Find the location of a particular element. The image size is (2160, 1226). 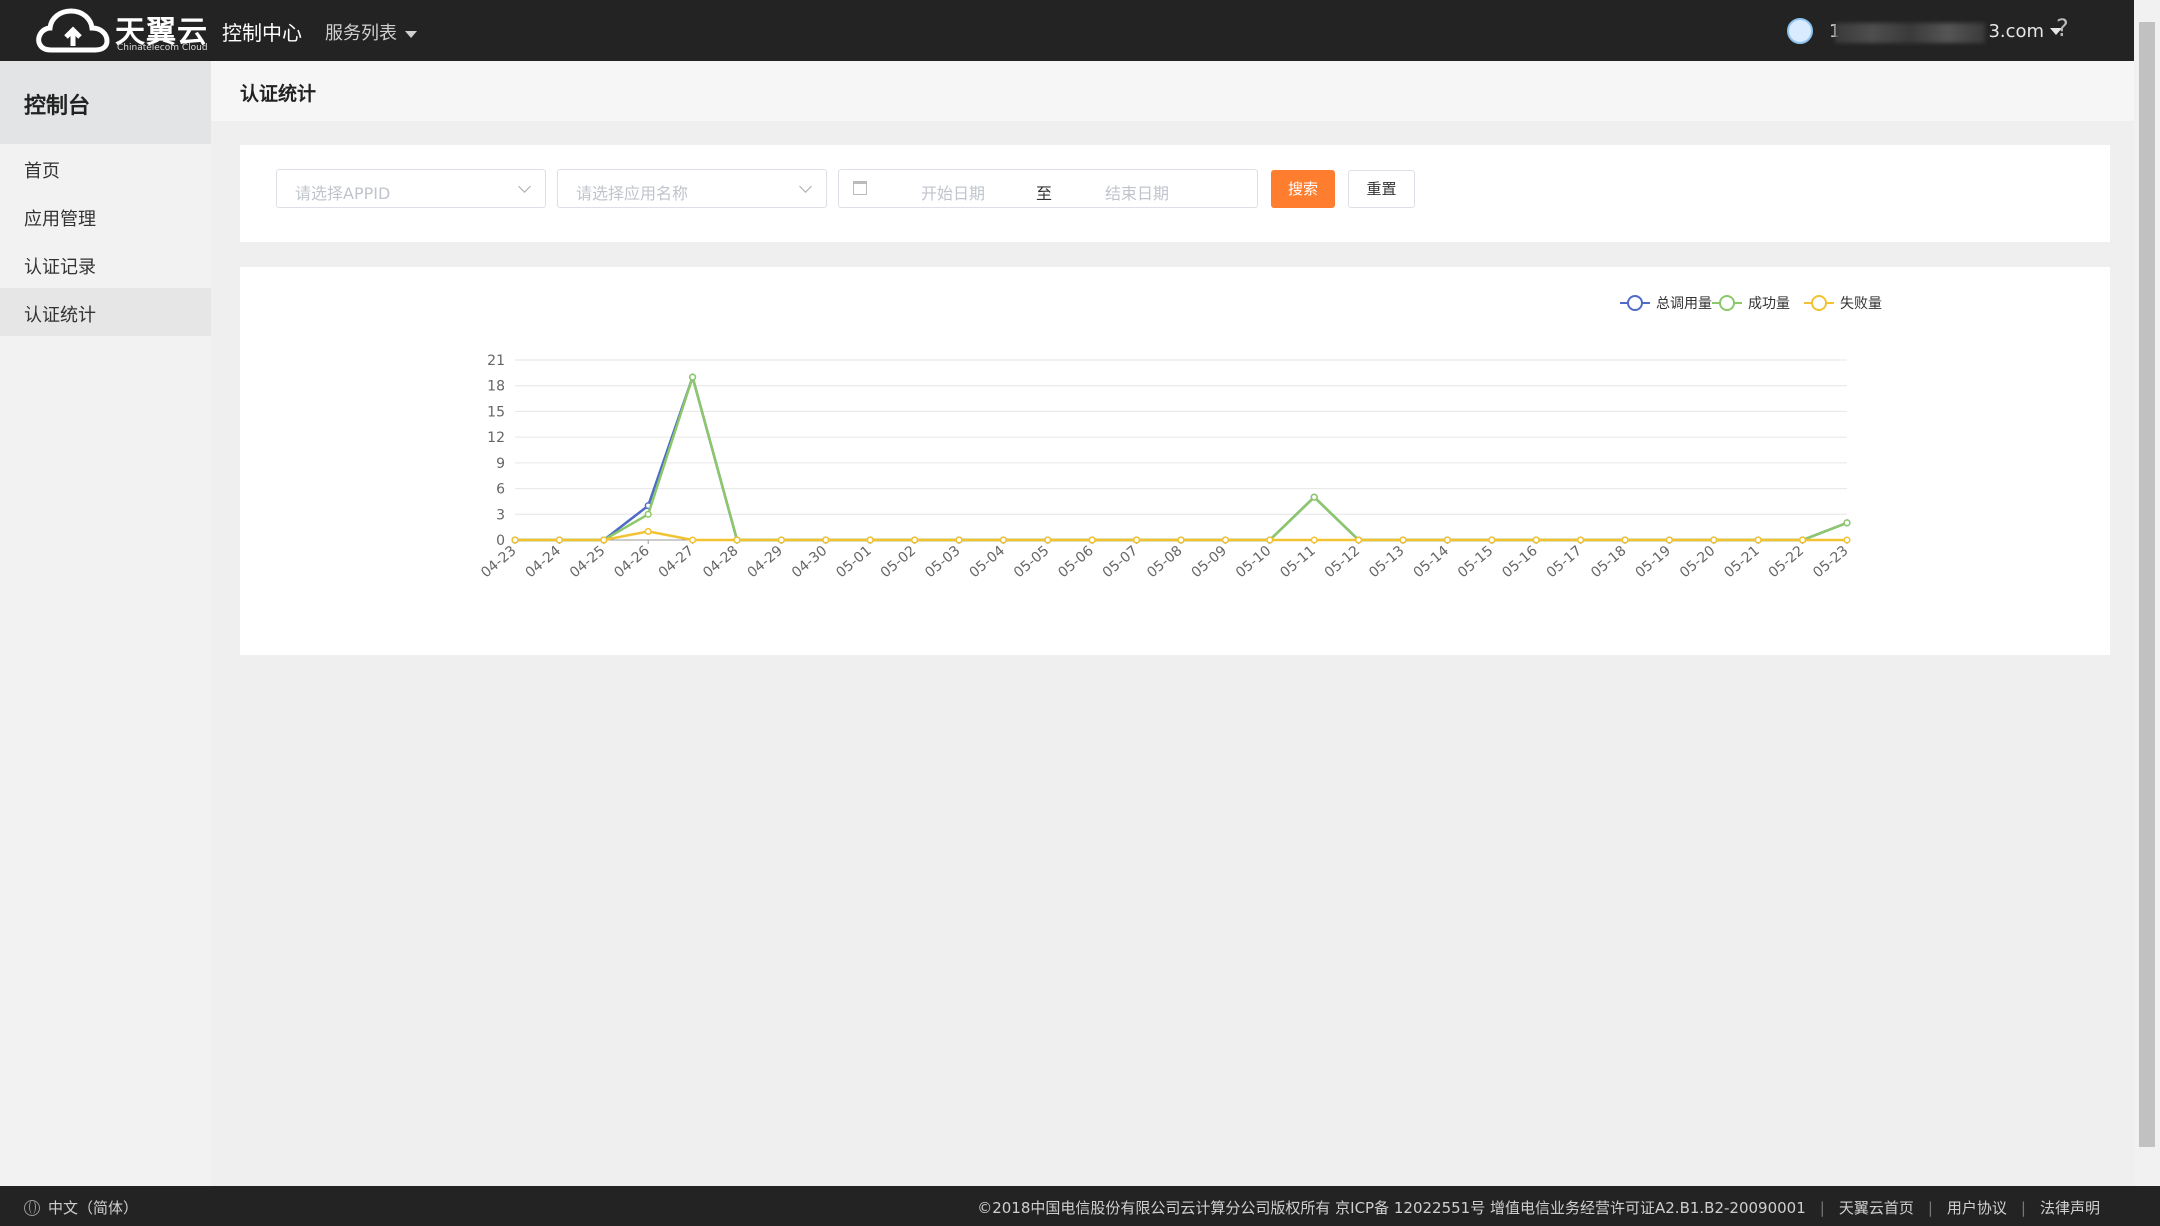

help-icon: ? is located at coordinates (2062, 28).